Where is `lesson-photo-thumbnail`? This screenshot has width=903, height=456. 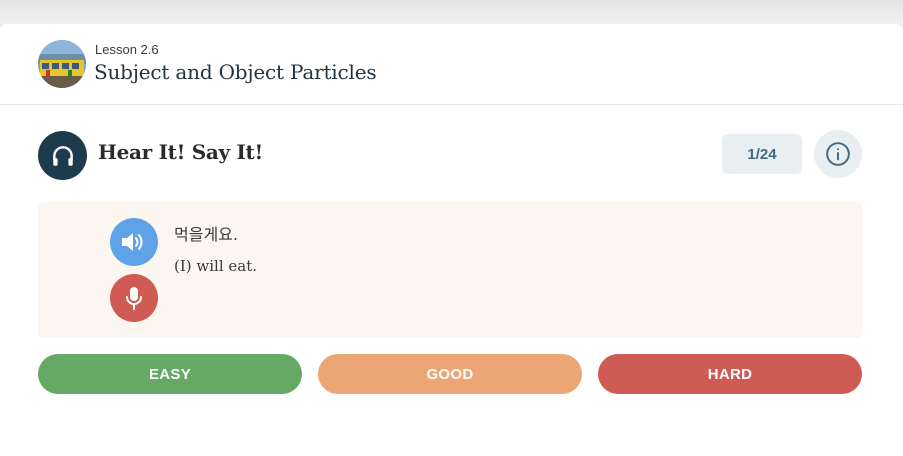 lesson-photo-thumbnail is located at coordinates (62, 64).